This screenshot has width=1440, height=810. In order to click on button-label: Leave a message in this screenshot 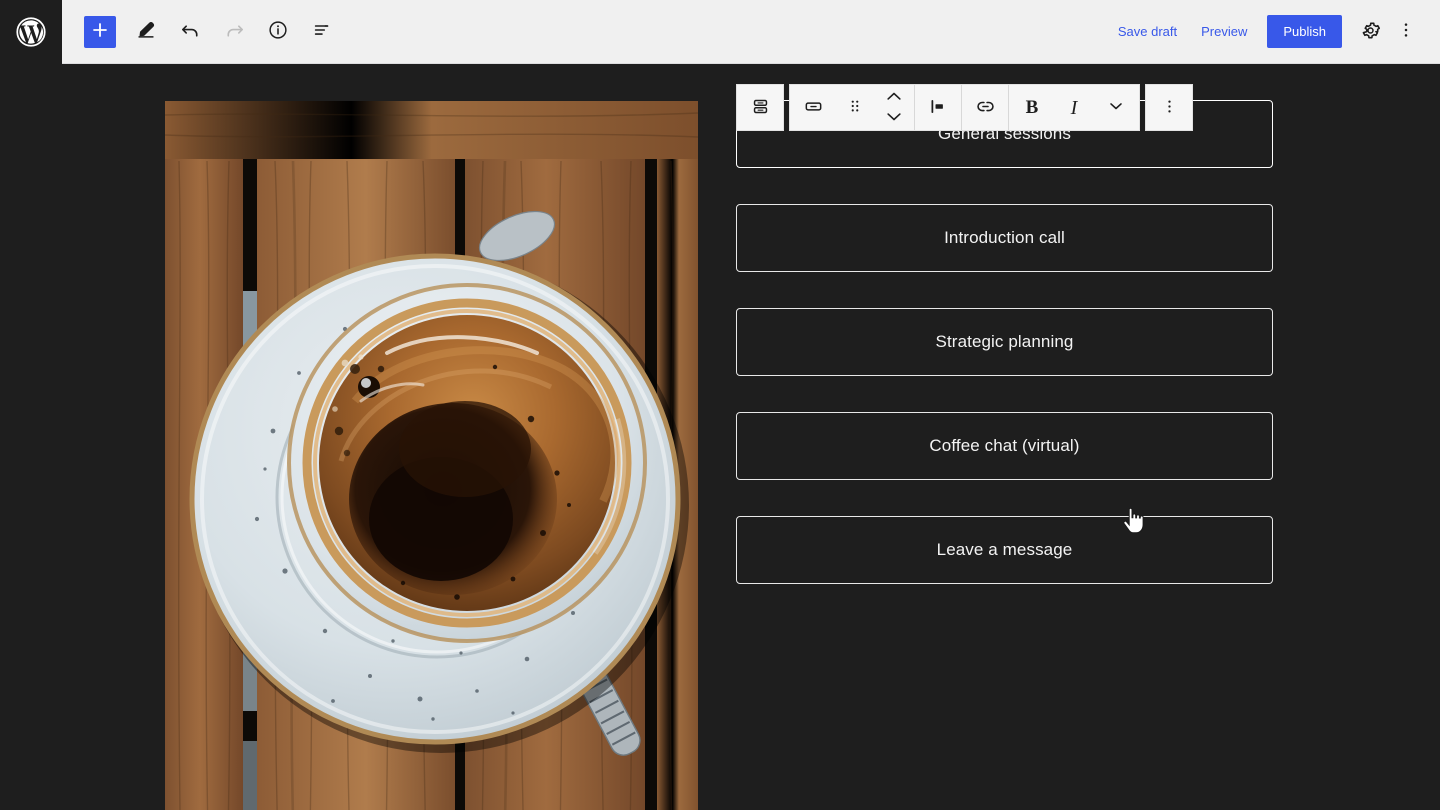, I will do `click(1004, 549)`.